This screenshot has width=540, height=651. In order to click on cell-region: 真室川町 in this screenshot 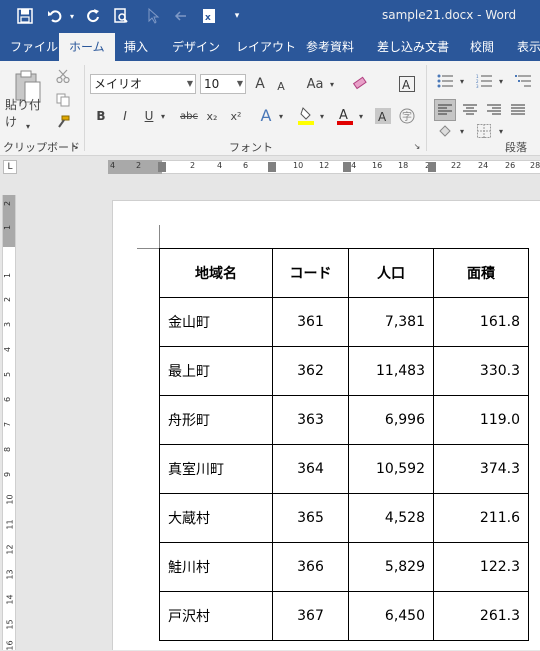, I will do `click(216, 469)`.